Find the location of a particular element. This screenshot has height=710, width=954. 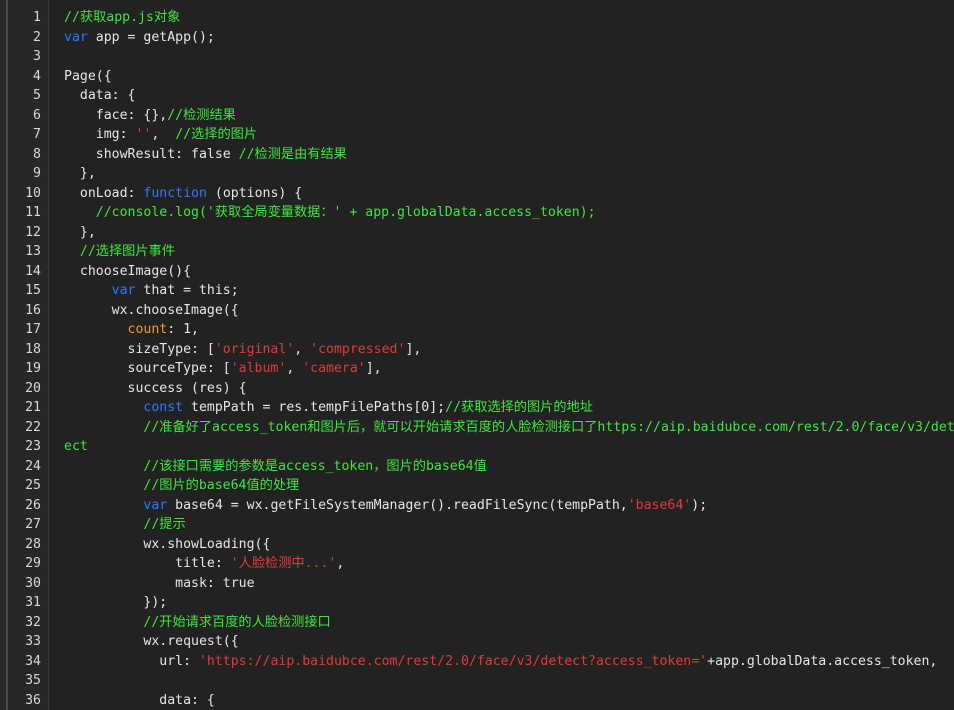

code-line: 7 img: '', //选择的图片 is located at coordinates (477, 135).